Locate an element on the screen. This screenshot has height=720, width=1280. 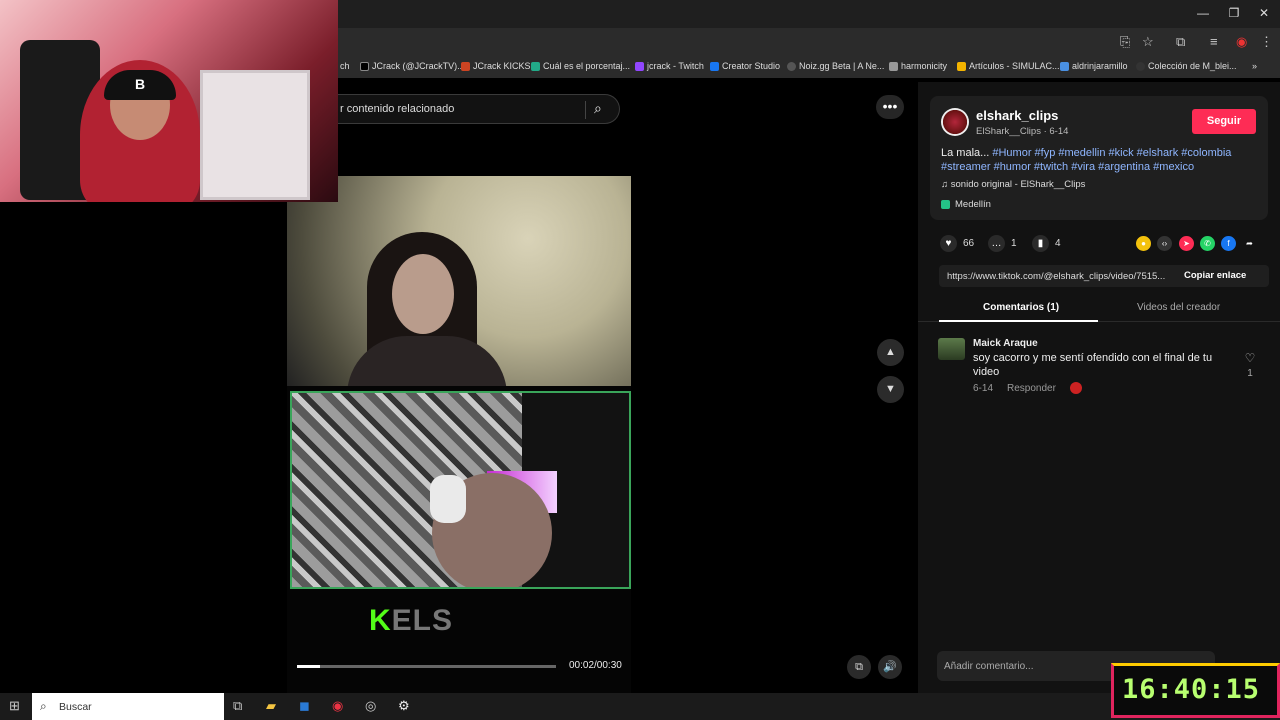
pip-icon: ⧉ is located at coordinates (859, 667).